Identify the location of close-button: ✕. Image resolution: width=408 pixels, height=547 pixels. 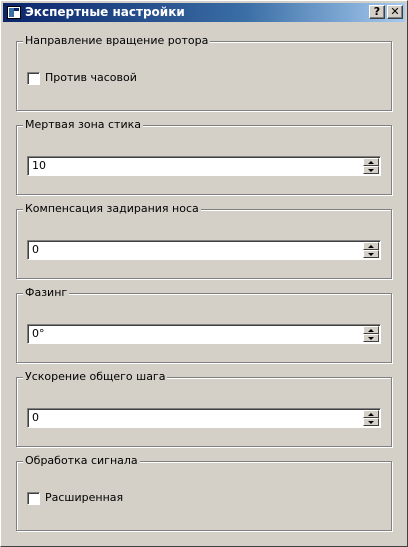
(395, 12).